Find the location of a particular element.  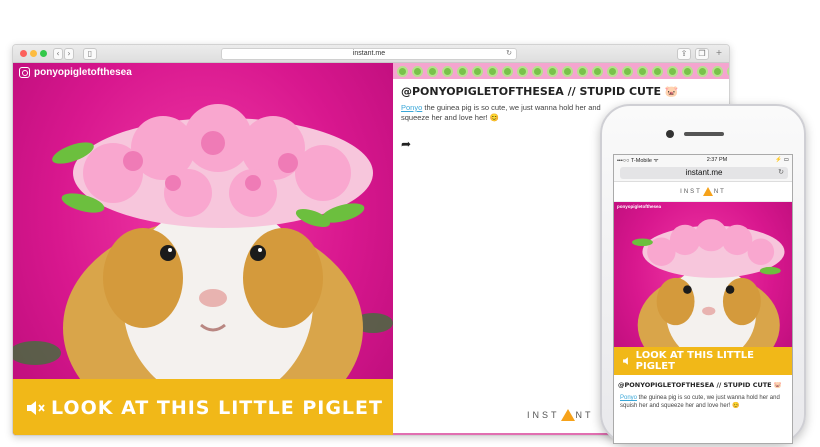

maximize-window-button is located at coordinates (43, 53).